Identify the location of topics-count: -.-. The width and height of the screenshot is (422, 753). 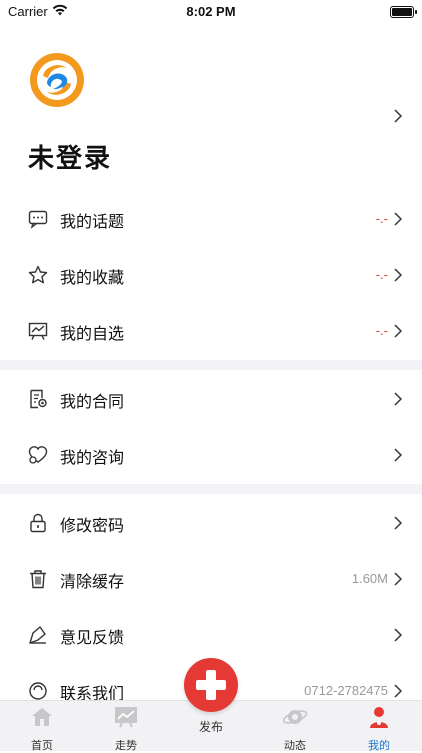
(381, 218).